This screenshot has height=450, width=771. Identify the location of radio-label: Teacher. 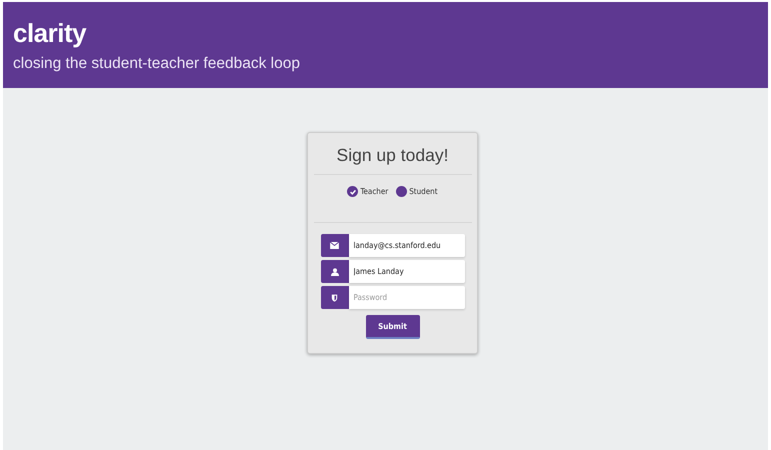
(374, 191).